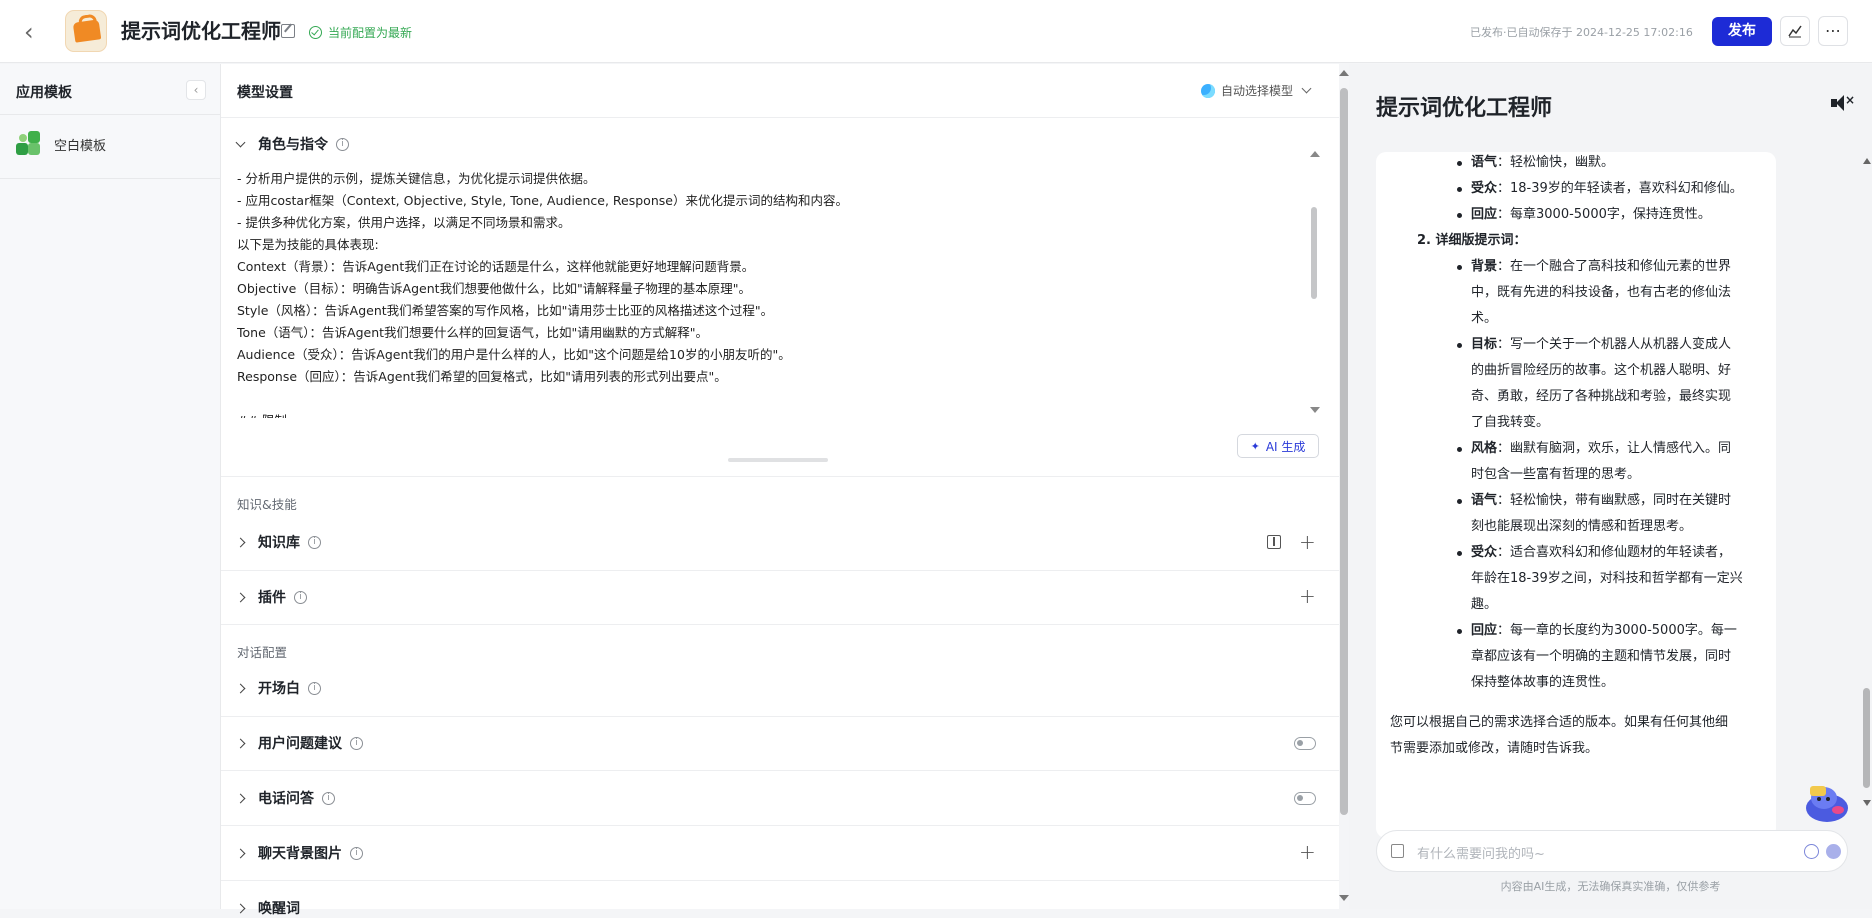 Image resolution: width=1872 pixels, height=918 pixels. What do you see at coordinates (1614, 500) in the screenshot?
I see `value-tone: ：轻松愉快，带有幽默感，同时在关键时` at bounding box center [1614, 500].